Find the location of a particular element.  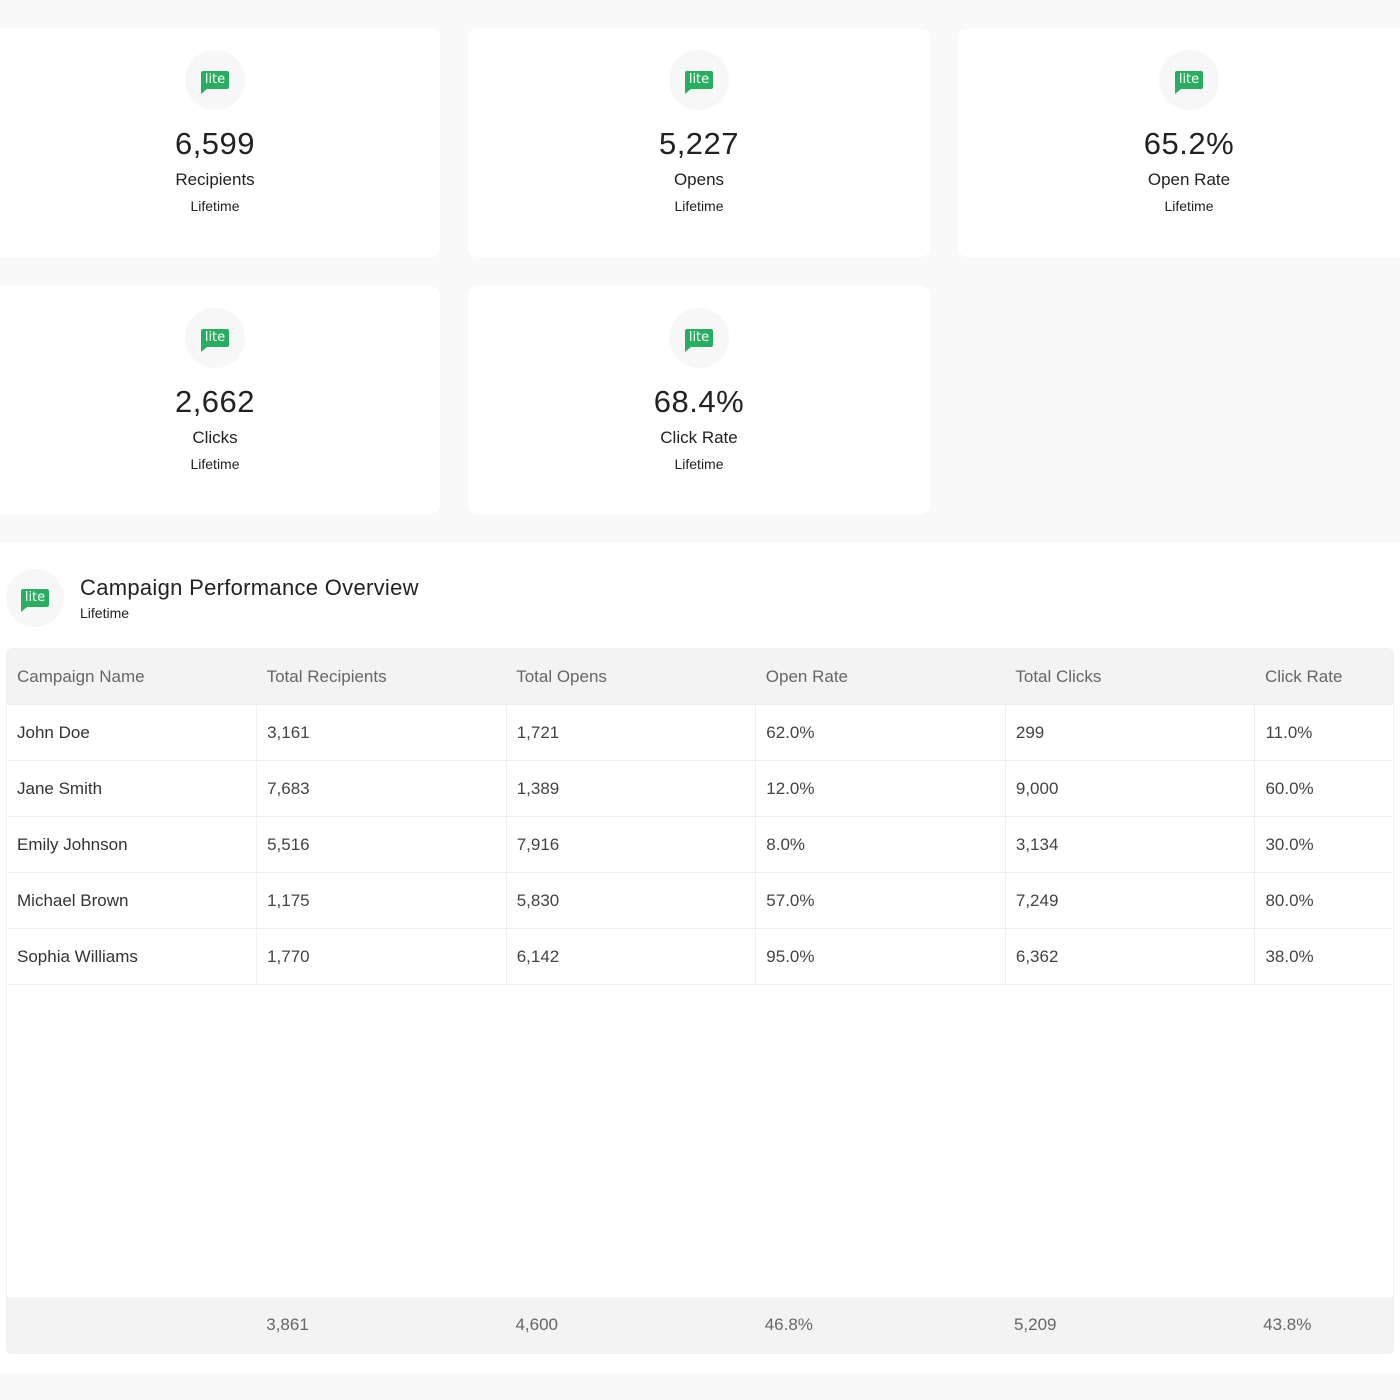

table-cell: 6,142 is located at coordinates (630, 956).